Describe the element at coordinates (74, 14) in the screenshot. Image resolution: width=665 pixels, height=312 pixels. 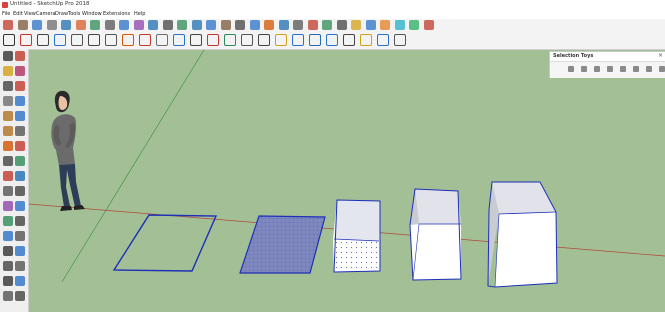
I see `menu-tools: Tools` at that location.